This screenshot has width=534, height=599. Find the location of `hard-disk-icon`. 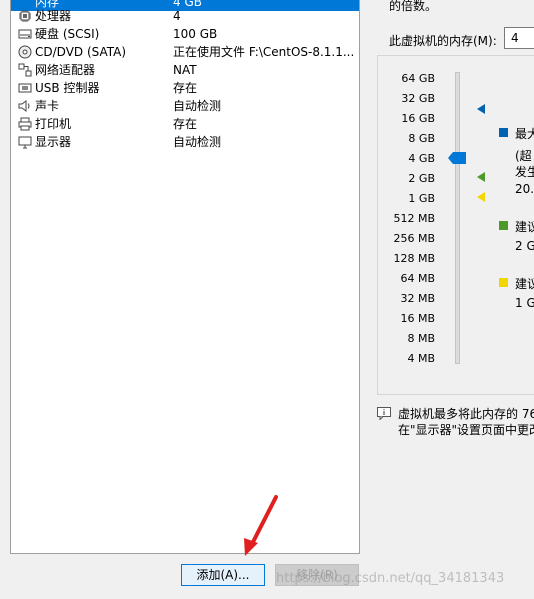

hard-disk-icon is located at coordinates (25, 34).